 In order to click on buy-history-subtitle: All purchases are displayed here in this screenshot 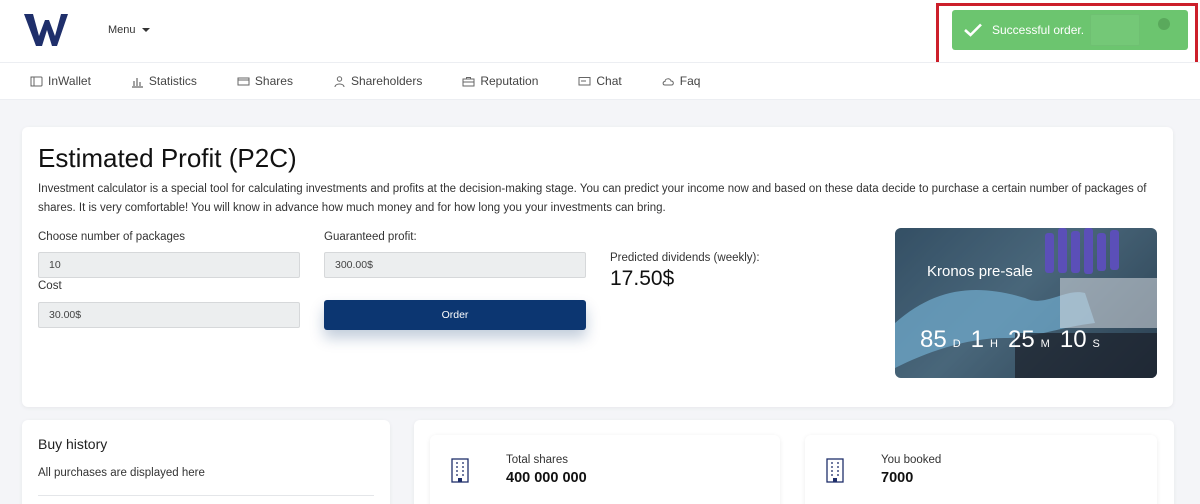, I will do `click(121, 473)`.